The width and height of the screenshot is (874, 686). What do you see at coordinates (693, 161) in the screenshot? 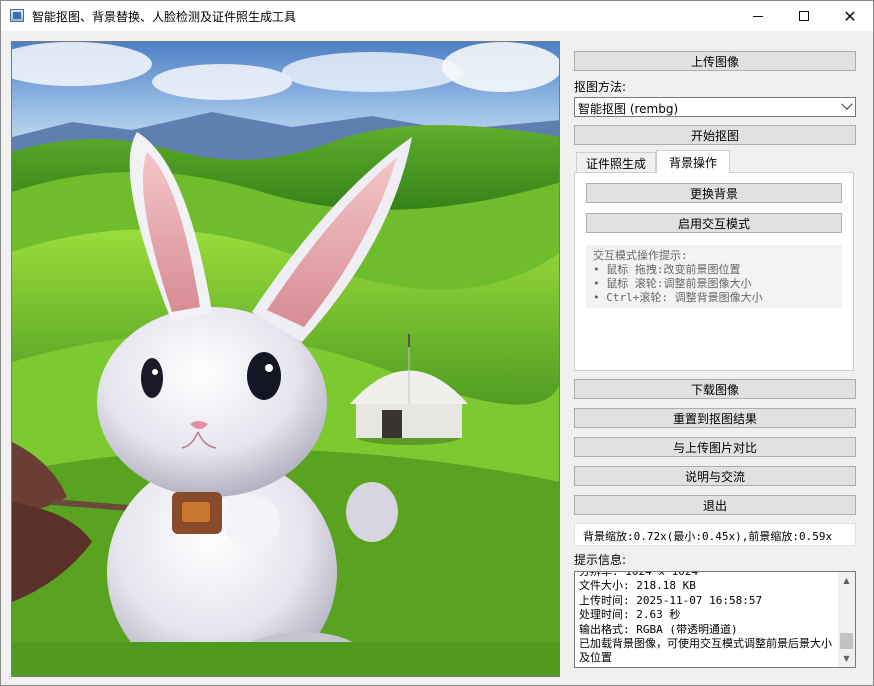
I see `tab-background: 背景操作` at bounding box center [693, 161].